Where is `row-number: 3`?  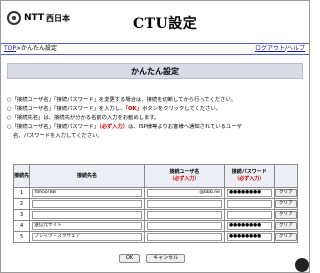 row-number: 3 is located at coordinates (21, 215).